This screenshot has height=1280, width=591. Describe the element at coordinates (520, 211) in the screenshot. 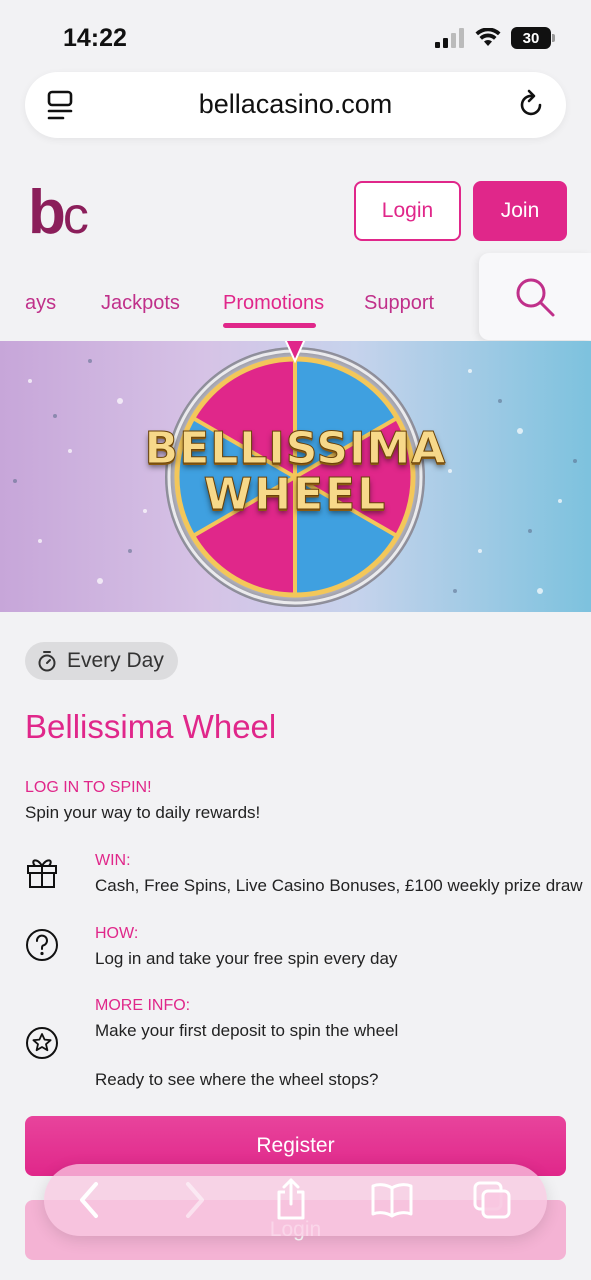

I see `join-button: Join` at that location.